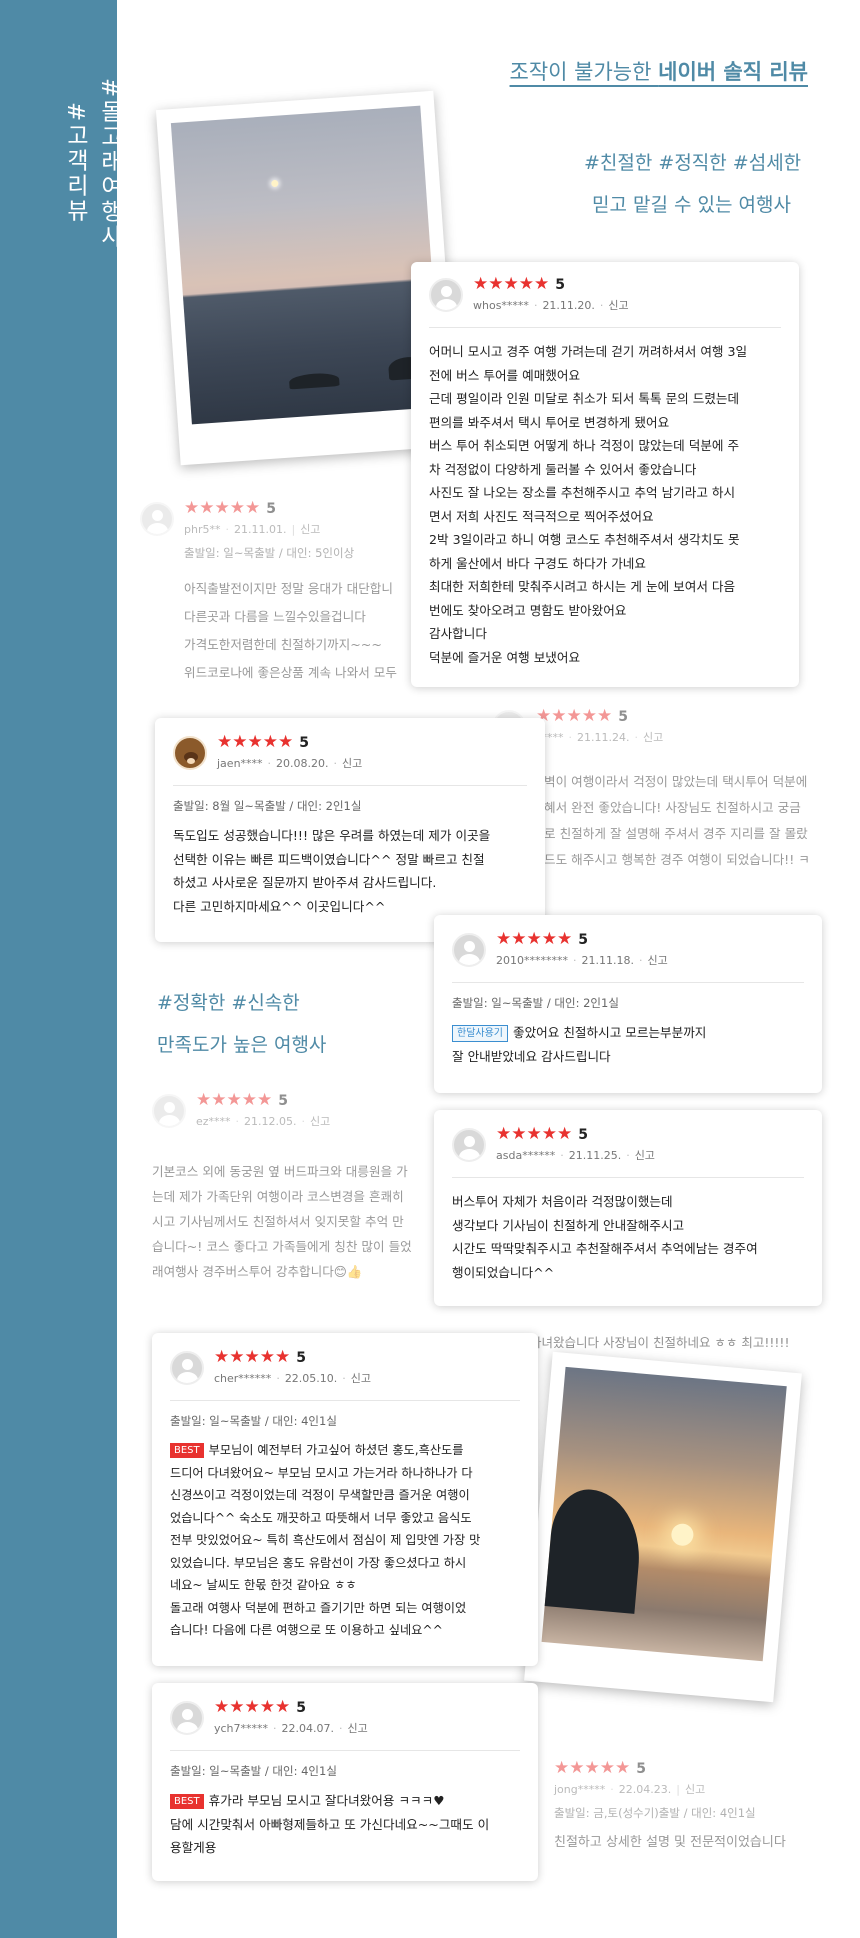 Image resolution: width=860 pixels, height=1938 pixels. I want to click on tagline-2-hashtags: #정확한 #신속한, so click(228, 1003).